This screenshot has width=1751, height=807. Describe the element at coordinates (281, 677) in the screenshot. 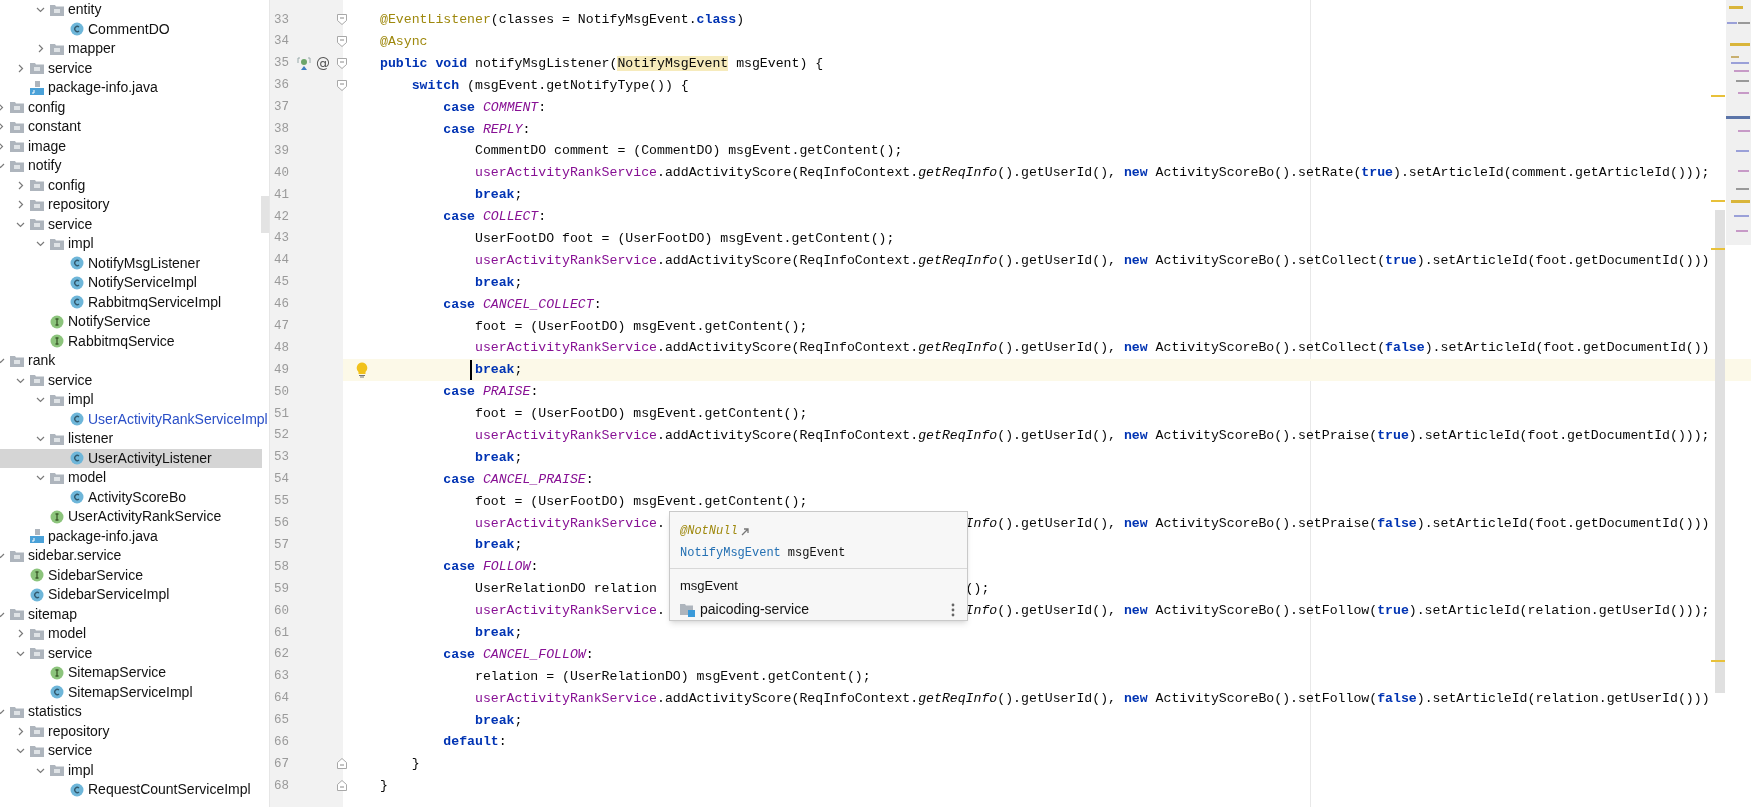

I see `line-number: 63` at that location.